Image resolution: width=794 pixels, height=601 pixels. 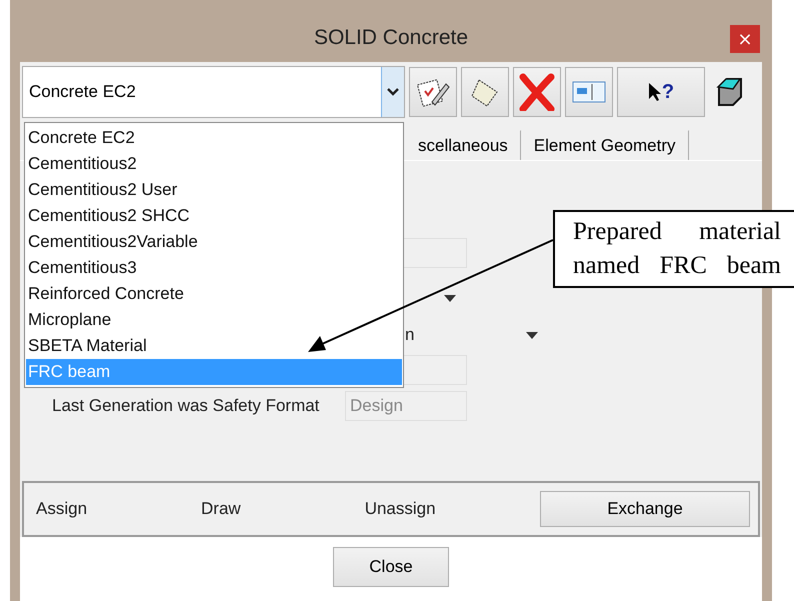 I want to click on dropdown-item: Cementitious2 SHCC, so click(x=214, y=216).